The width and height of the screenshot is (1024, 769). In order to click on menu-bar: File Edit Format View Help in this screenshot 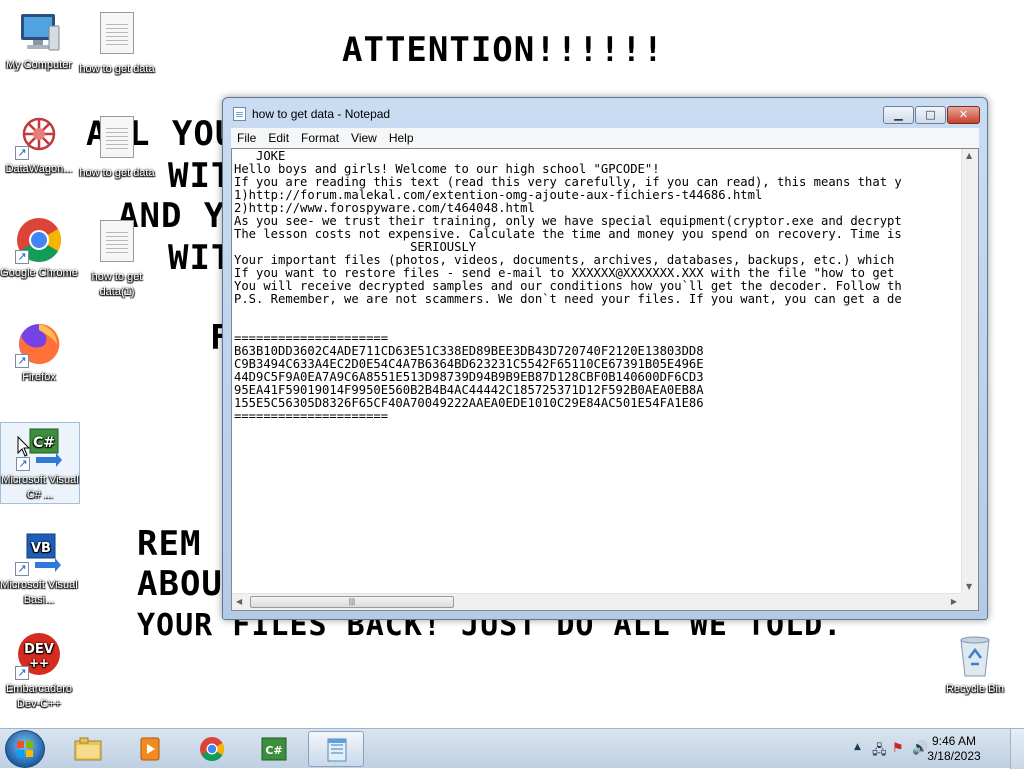, I will do `click(605, 138)`.